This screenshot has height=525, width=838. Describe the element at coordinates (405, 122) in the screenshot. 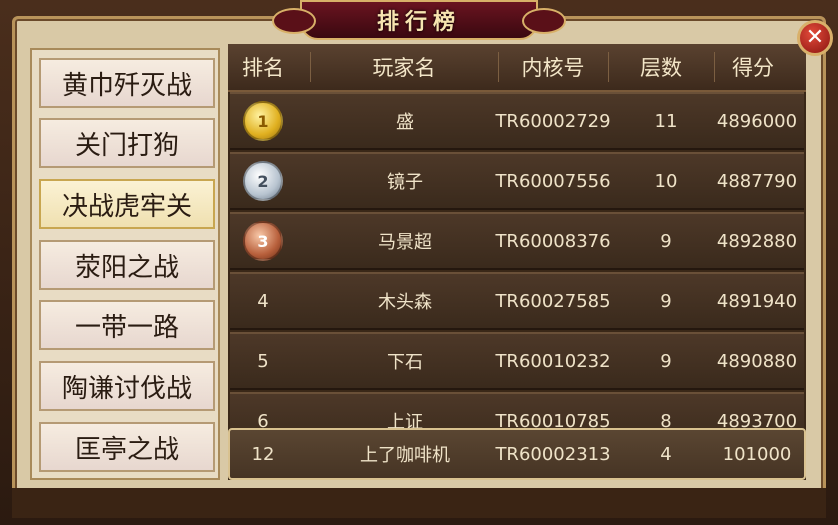

I see `player-name: 盛` at that location.